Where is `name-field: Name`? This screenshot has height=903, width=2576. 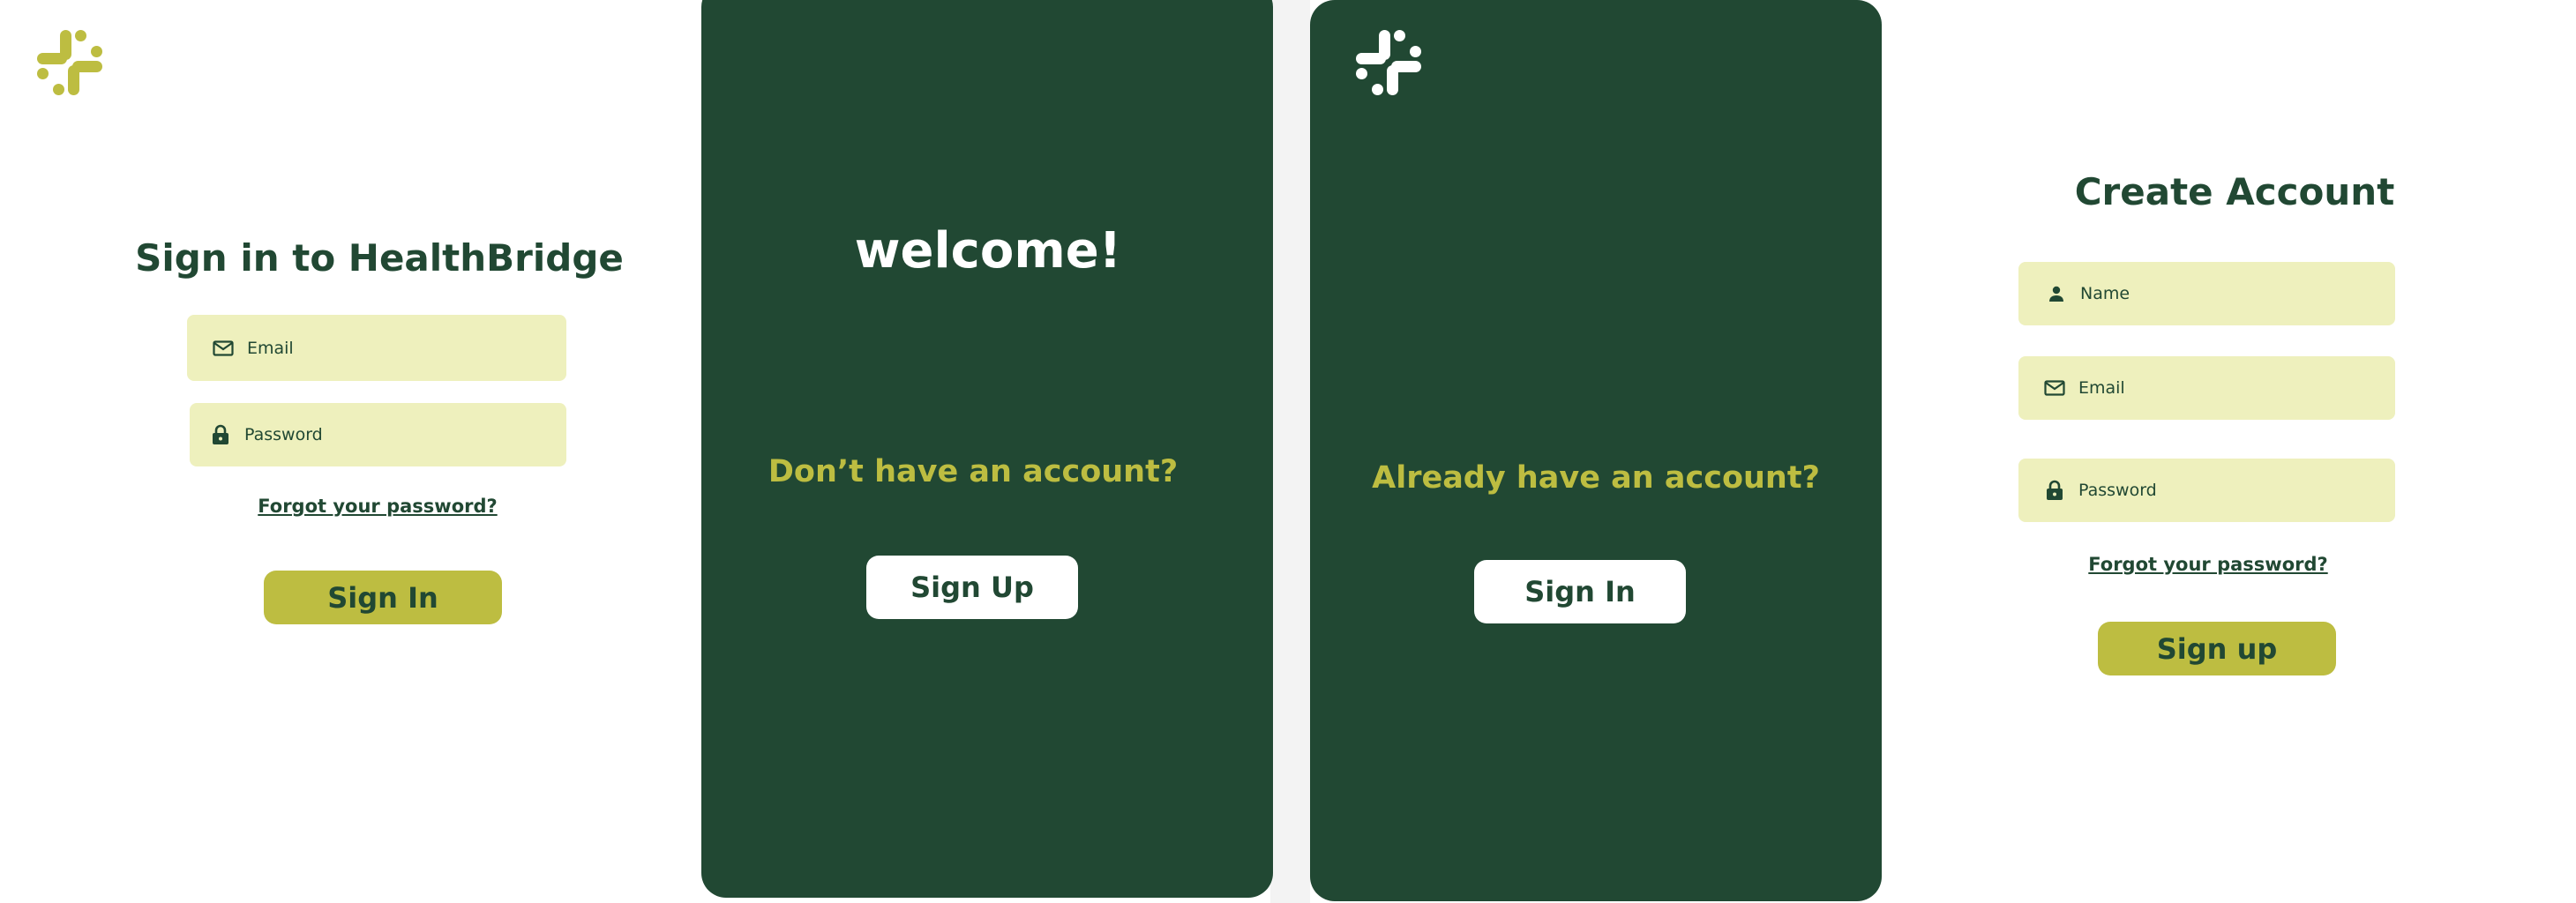
name-field: Name is located at coordinates (2207, 293).